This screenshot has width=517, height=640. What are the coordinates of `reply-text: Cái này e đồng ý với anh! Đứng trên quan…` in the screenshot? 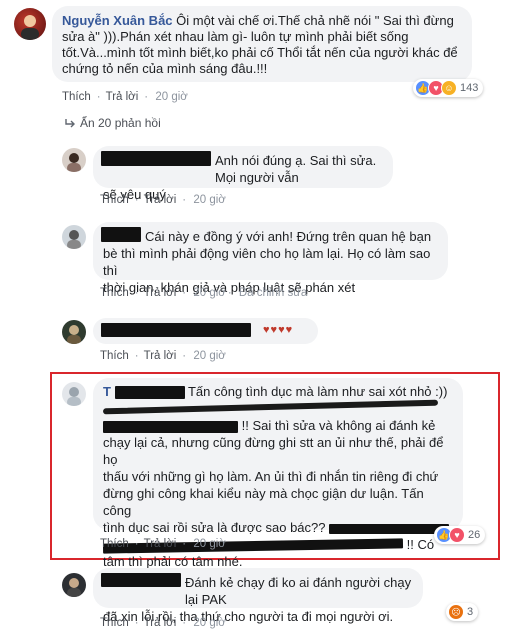 It's located at (288, 236).